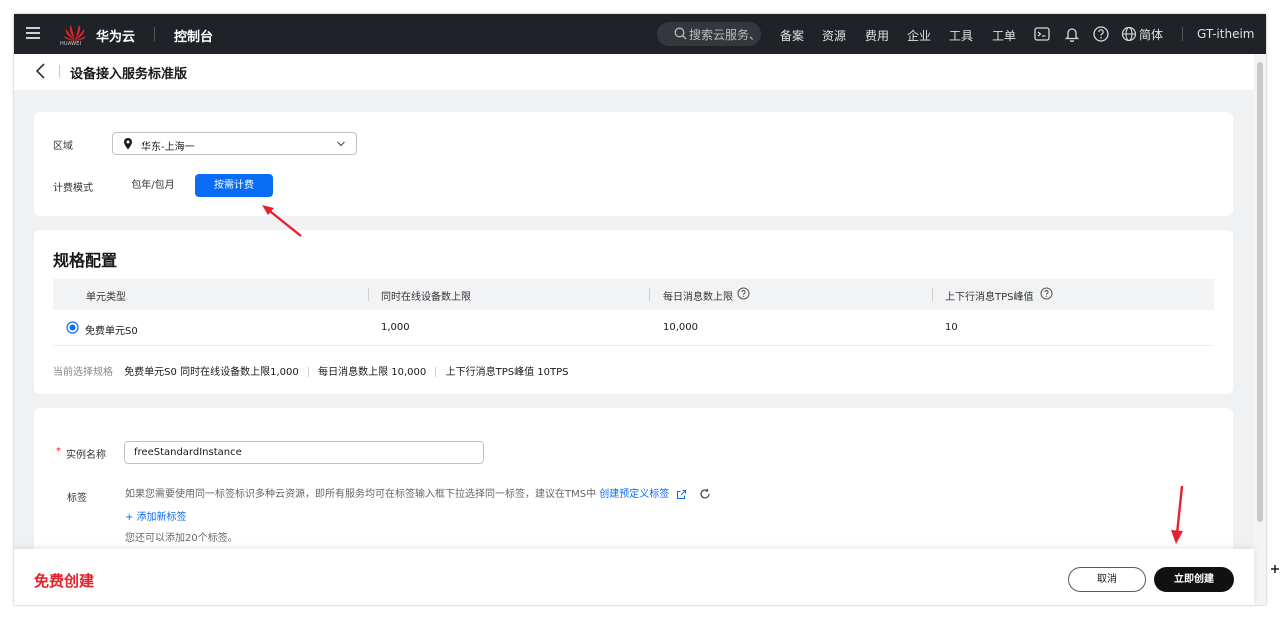 This screenshot has width=1280, height=619. I want to click on column-header: 同时在线设备数上限, so click(426, 297).